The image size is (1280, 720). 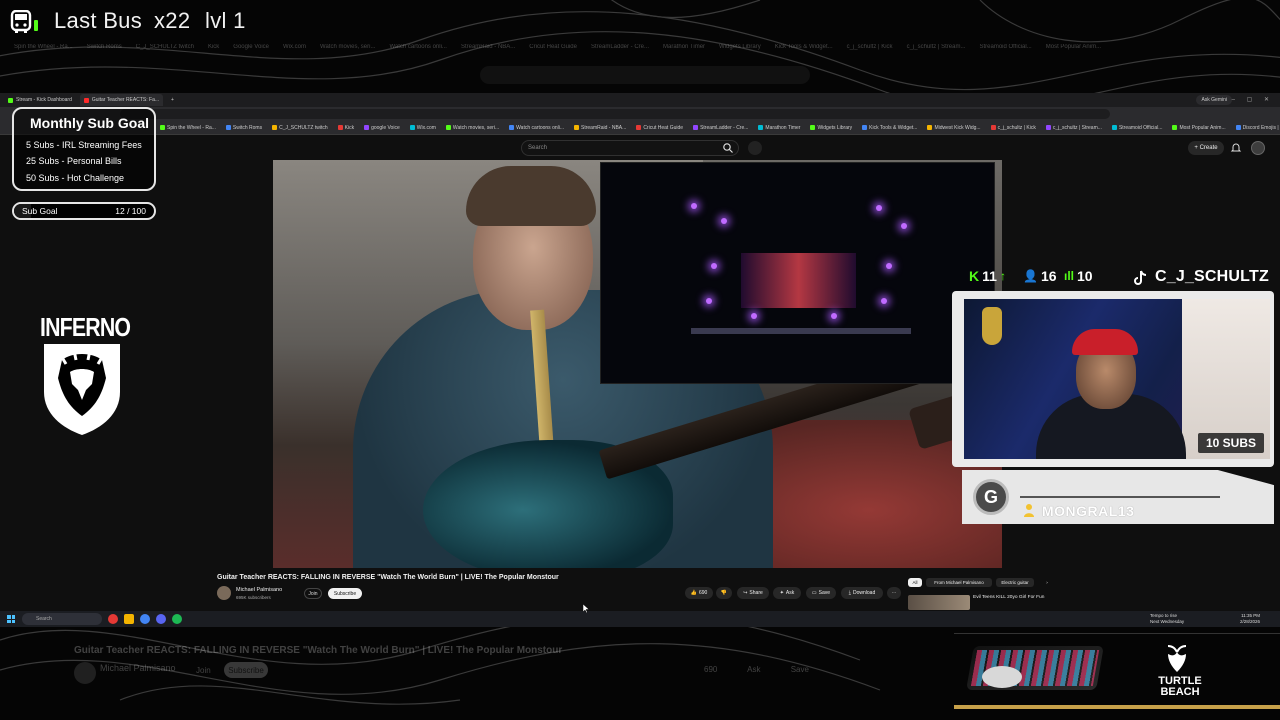 What do you see at coordinates (1009, 598) in the screenshot?
I see `recommended-title: Evil Teens KILL 20yo Girl For Fun` at bounding box center [1009, 598].